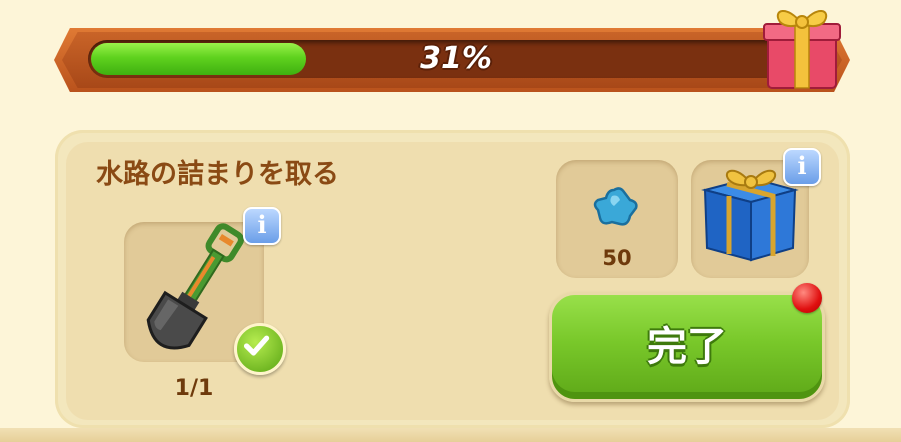  What do you see at coordinates (617, 258) in the screenshot?
I see `reward-gem-value: 50` at bounding box center [617, 258].